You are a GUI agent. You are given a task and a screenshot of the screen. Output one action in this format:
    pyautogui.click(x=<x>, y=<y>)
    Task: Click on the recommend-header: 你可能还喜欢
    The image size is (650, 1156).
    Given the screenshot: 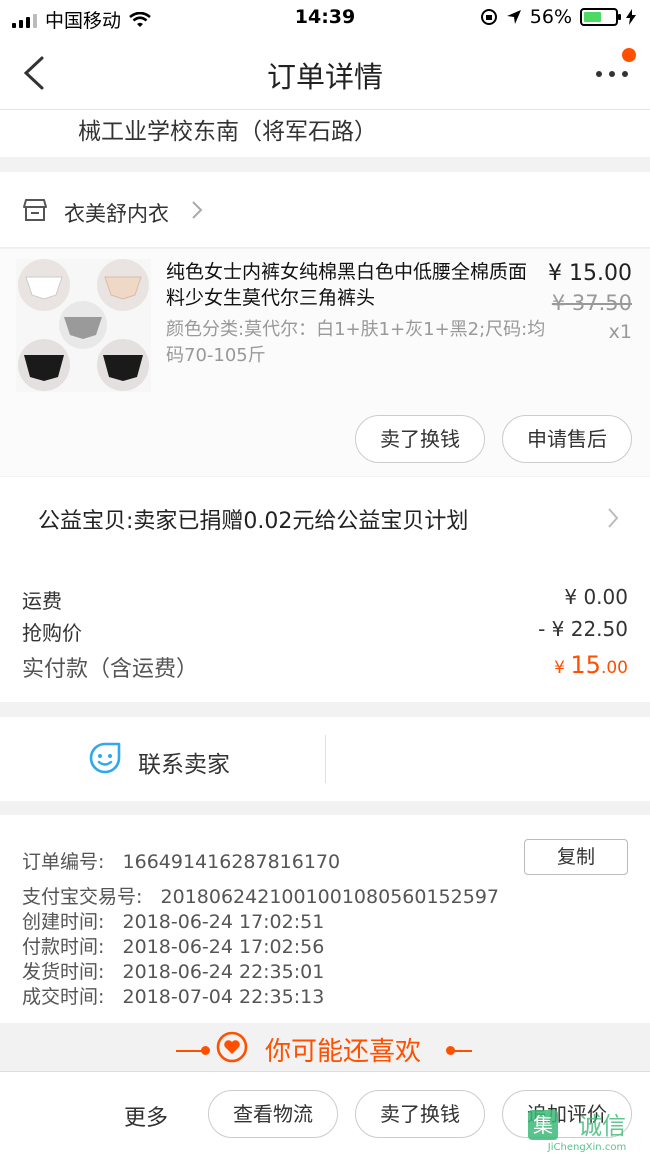 What is the action you would take?
    pyautogui.click(x=325, y=1047)
    